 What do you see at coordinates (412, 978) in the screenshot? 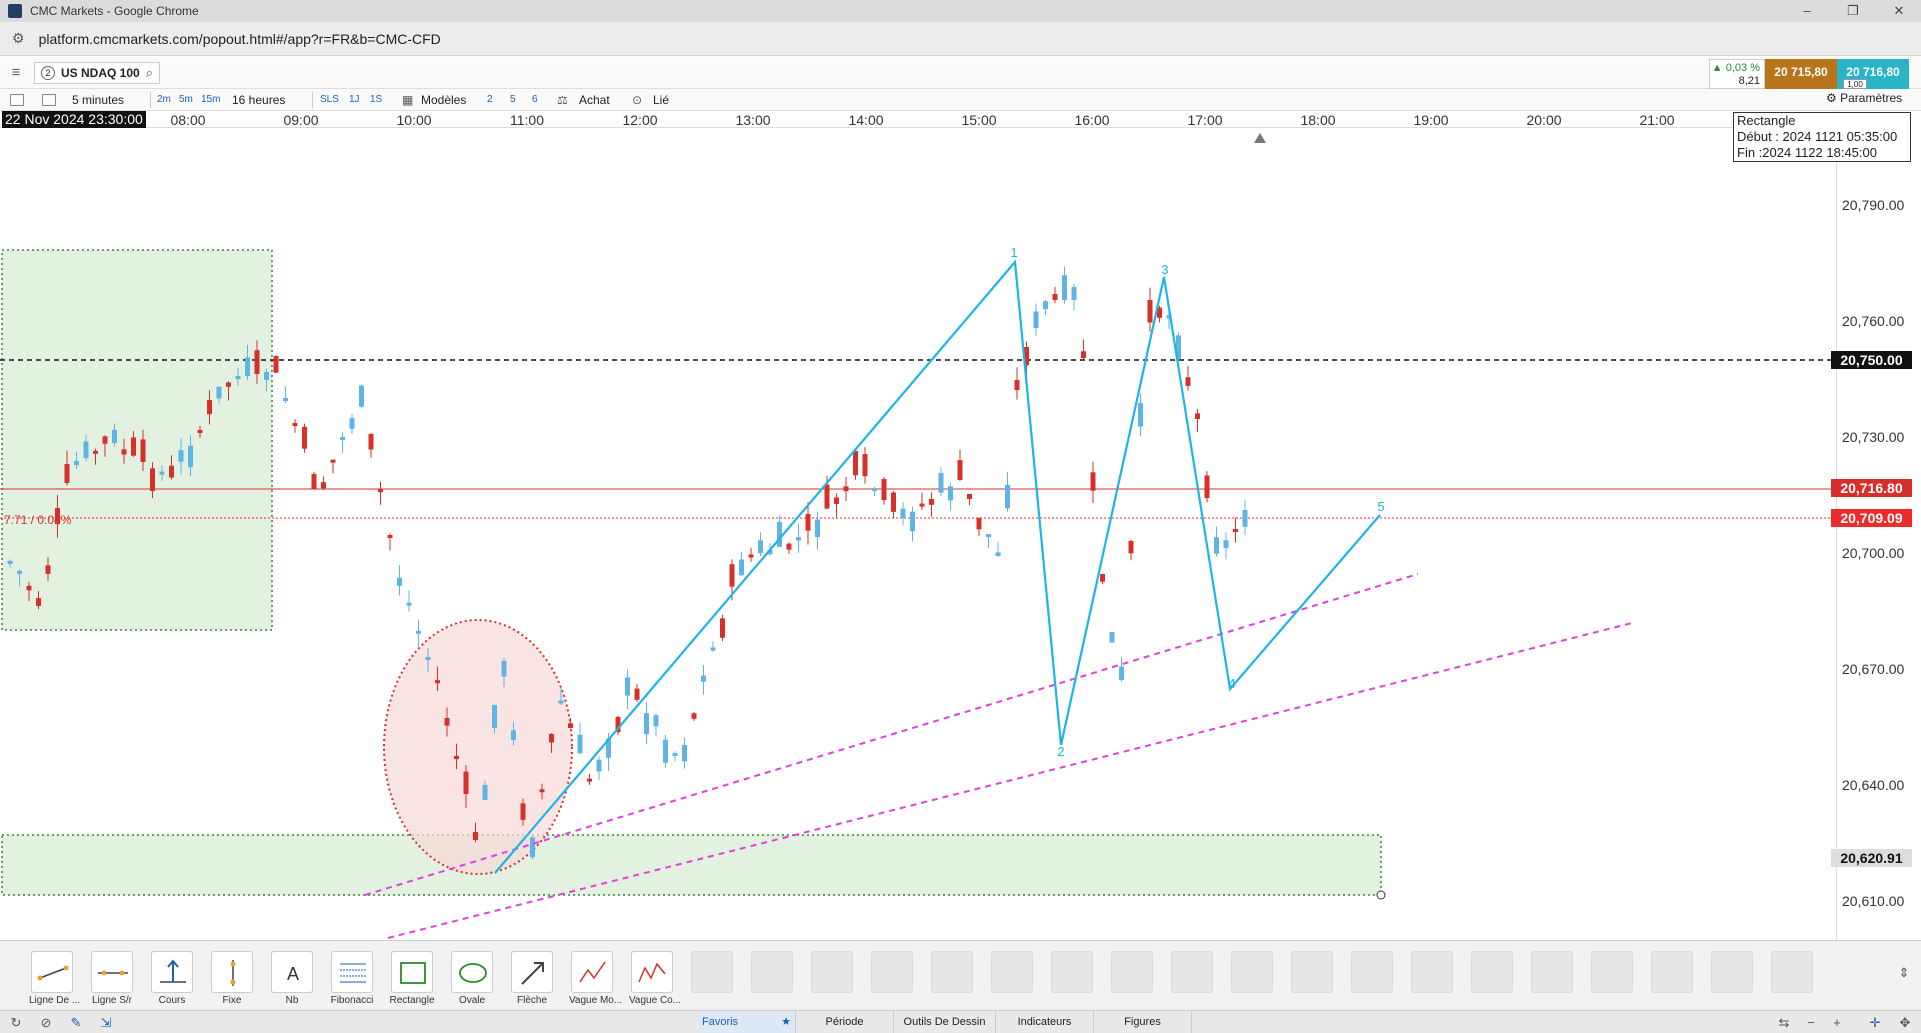
I see `tool-rectangle: Rectangle` at bounding box center [412, 978].